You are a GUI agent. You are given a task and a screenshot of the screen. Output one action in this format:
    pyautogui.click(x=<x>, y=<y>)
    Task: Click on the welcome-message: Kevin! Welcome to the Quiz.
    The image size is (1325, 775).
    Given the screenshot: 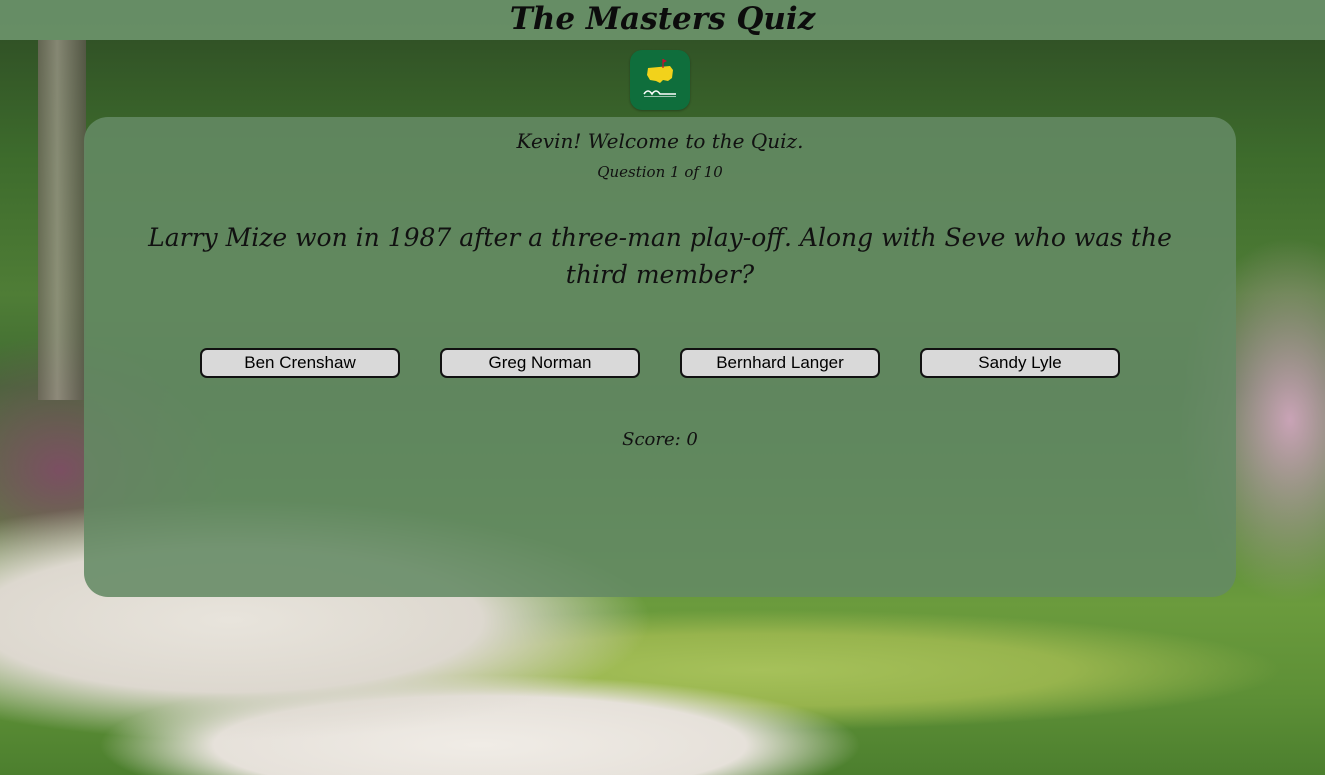 What is the action you would take?
    pyautogui.click(x=660, y=141)
    